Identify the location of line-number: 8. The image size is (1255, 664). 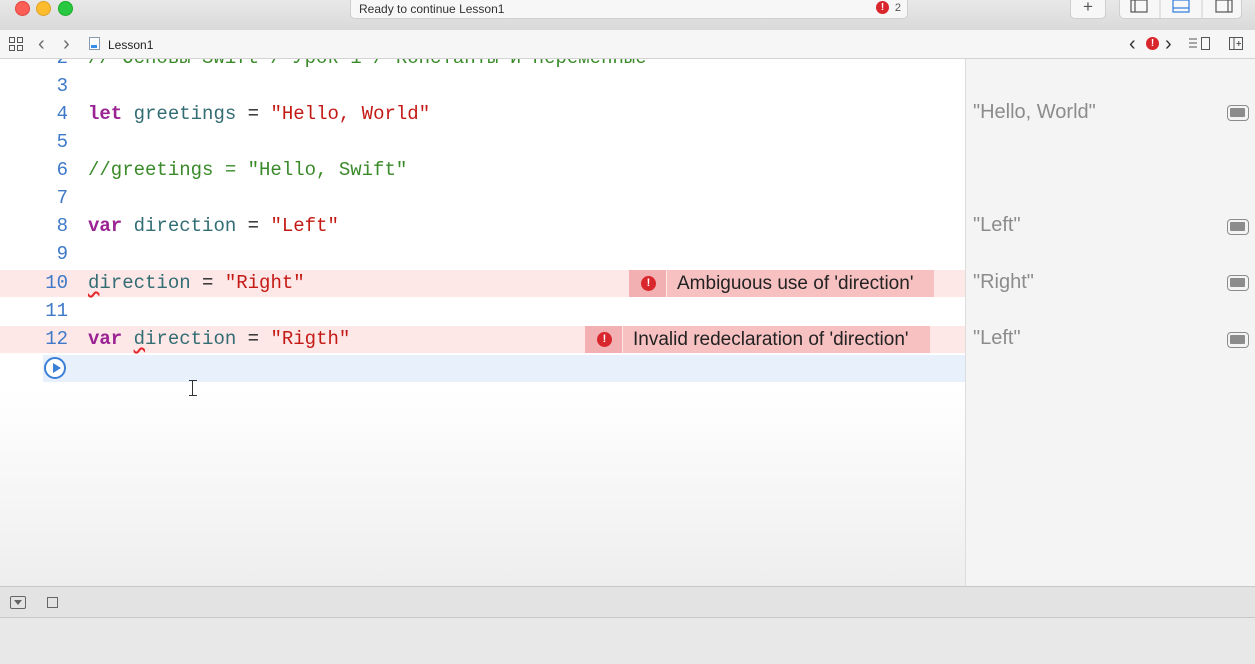
(62, 226).